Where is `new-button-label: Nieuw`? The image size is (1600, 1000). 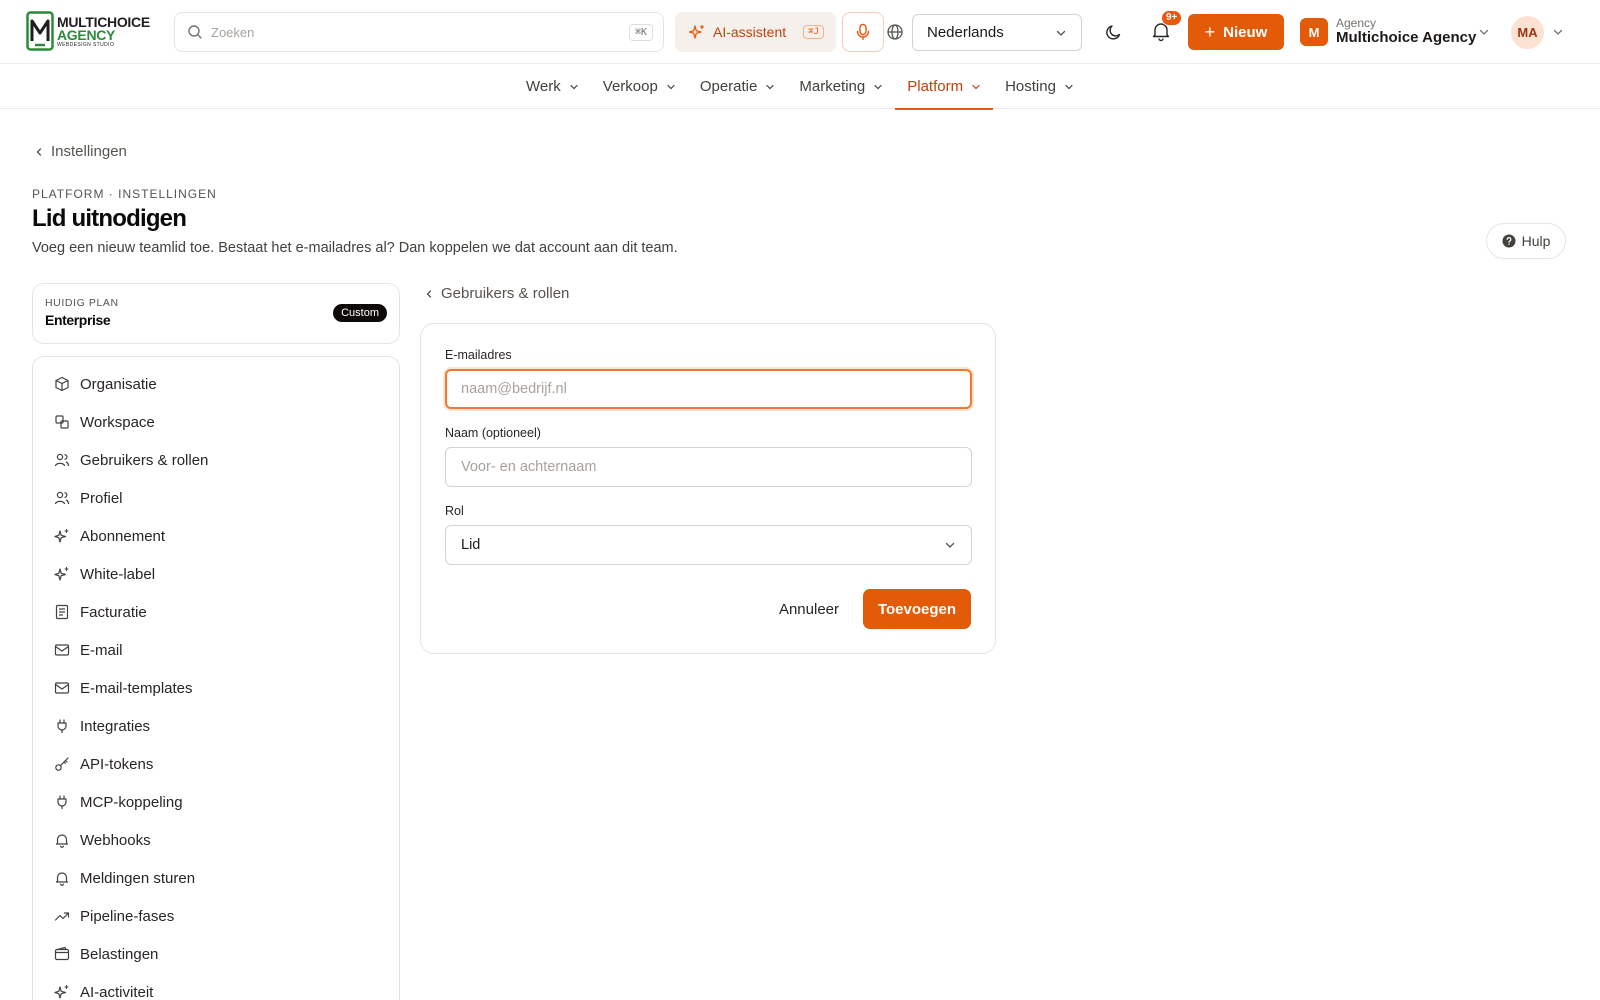
new-button-label: Nieuw is located at coordinates (1245, 32).